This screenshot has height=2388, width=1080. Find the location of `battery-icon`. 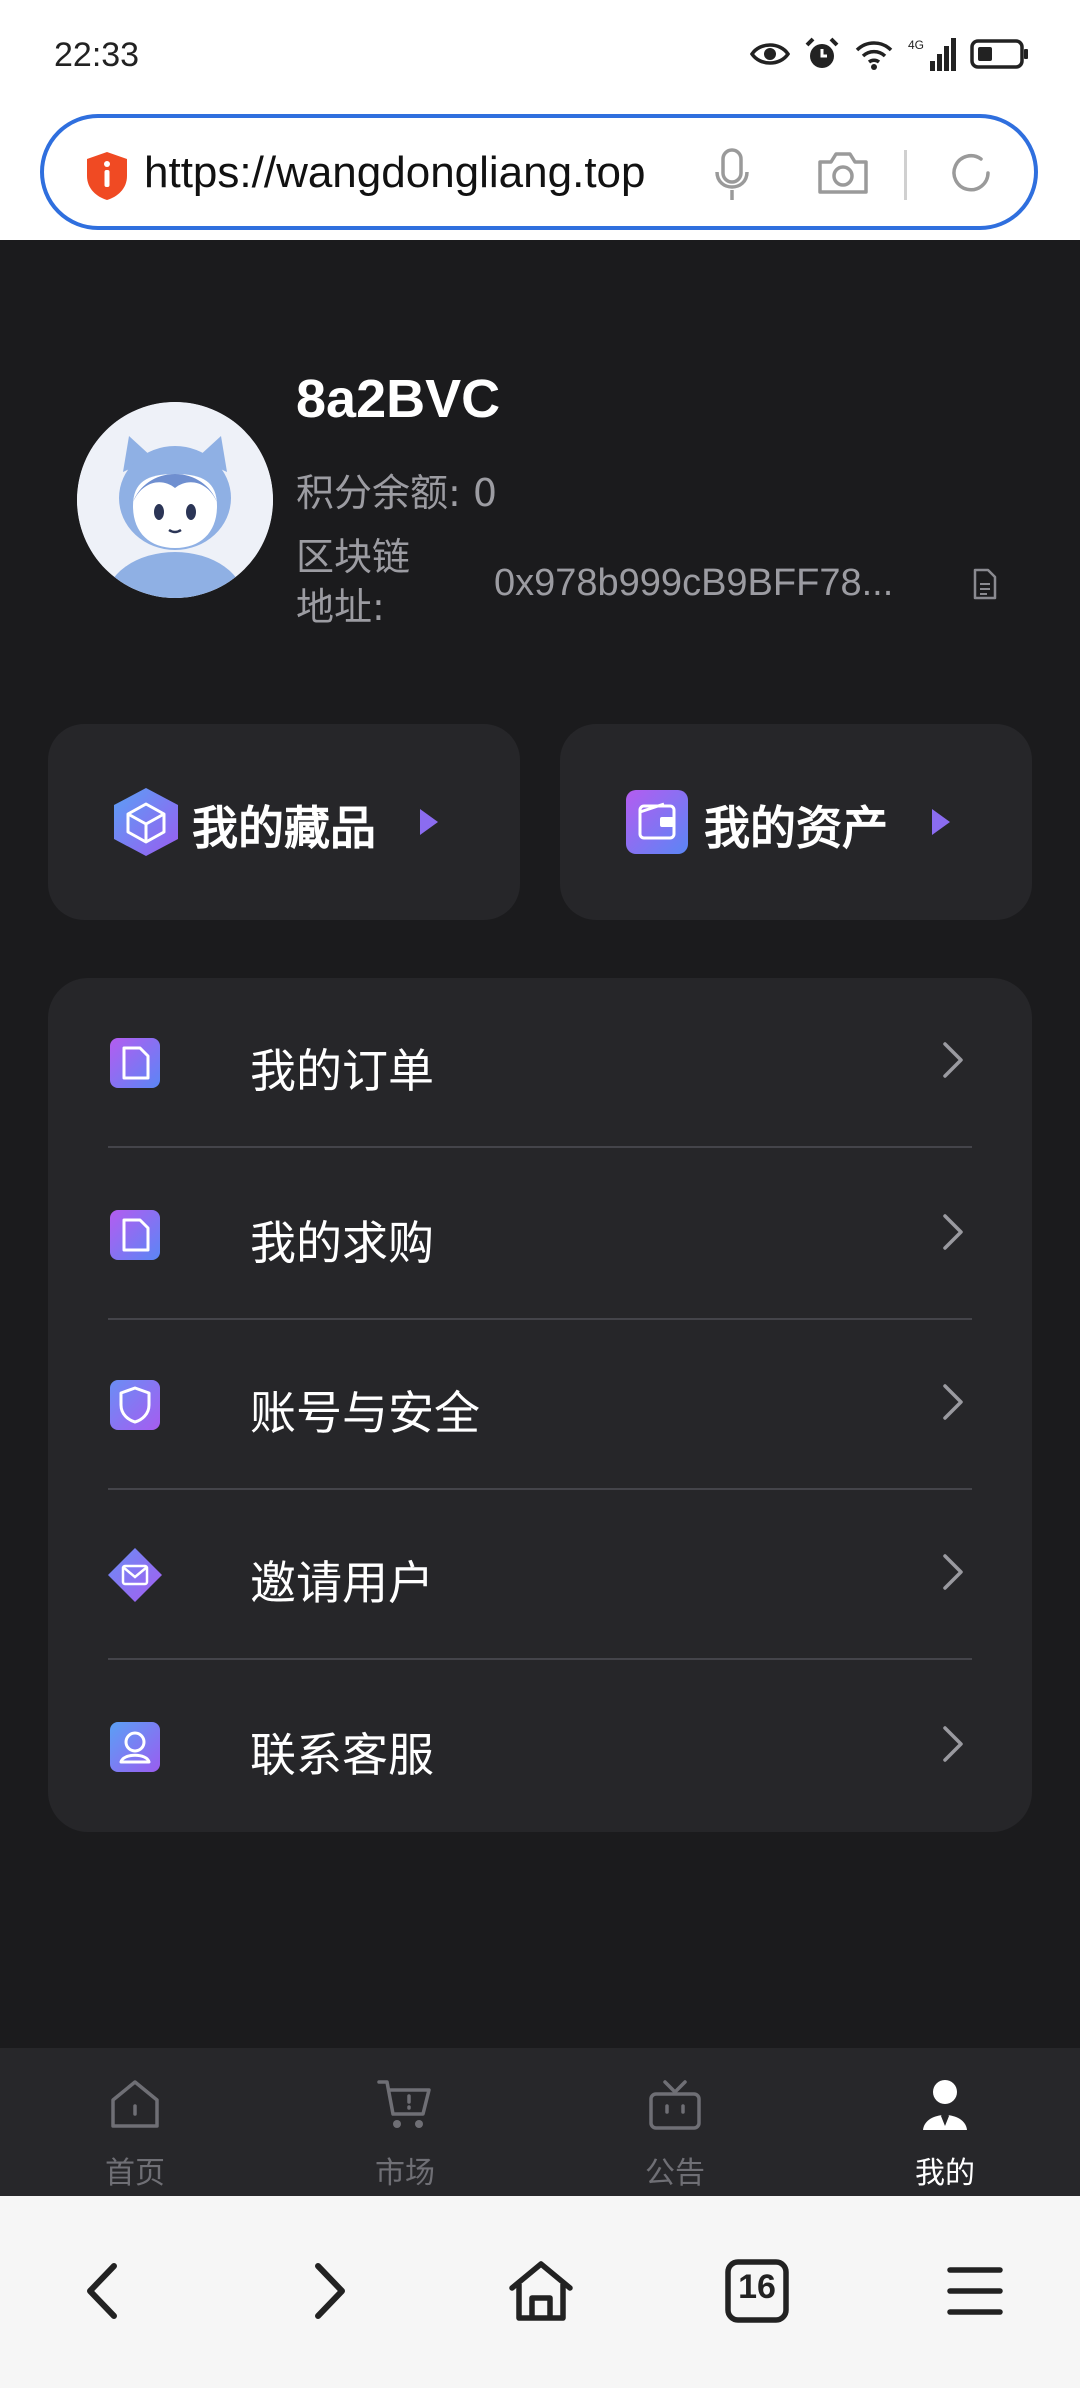

battery-icon is located at coordinates (999, 54).